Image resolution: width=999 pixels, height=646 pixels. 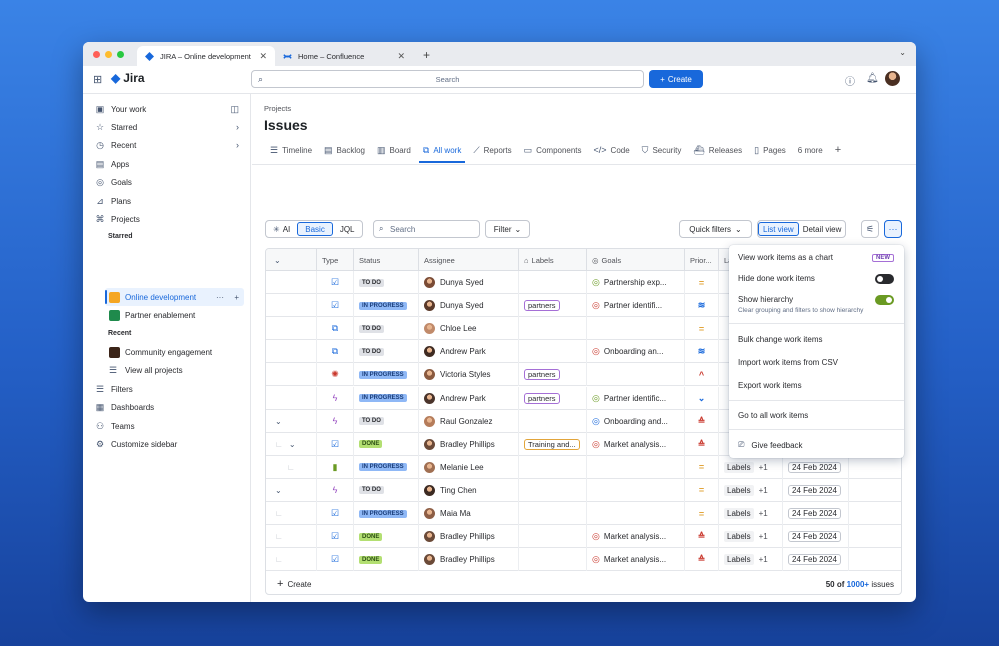 What do you see at coordinates (291, 150) in the screenshot?
I see `tab-timeline: ☰ Timeline` at bounding box center [291, 150].